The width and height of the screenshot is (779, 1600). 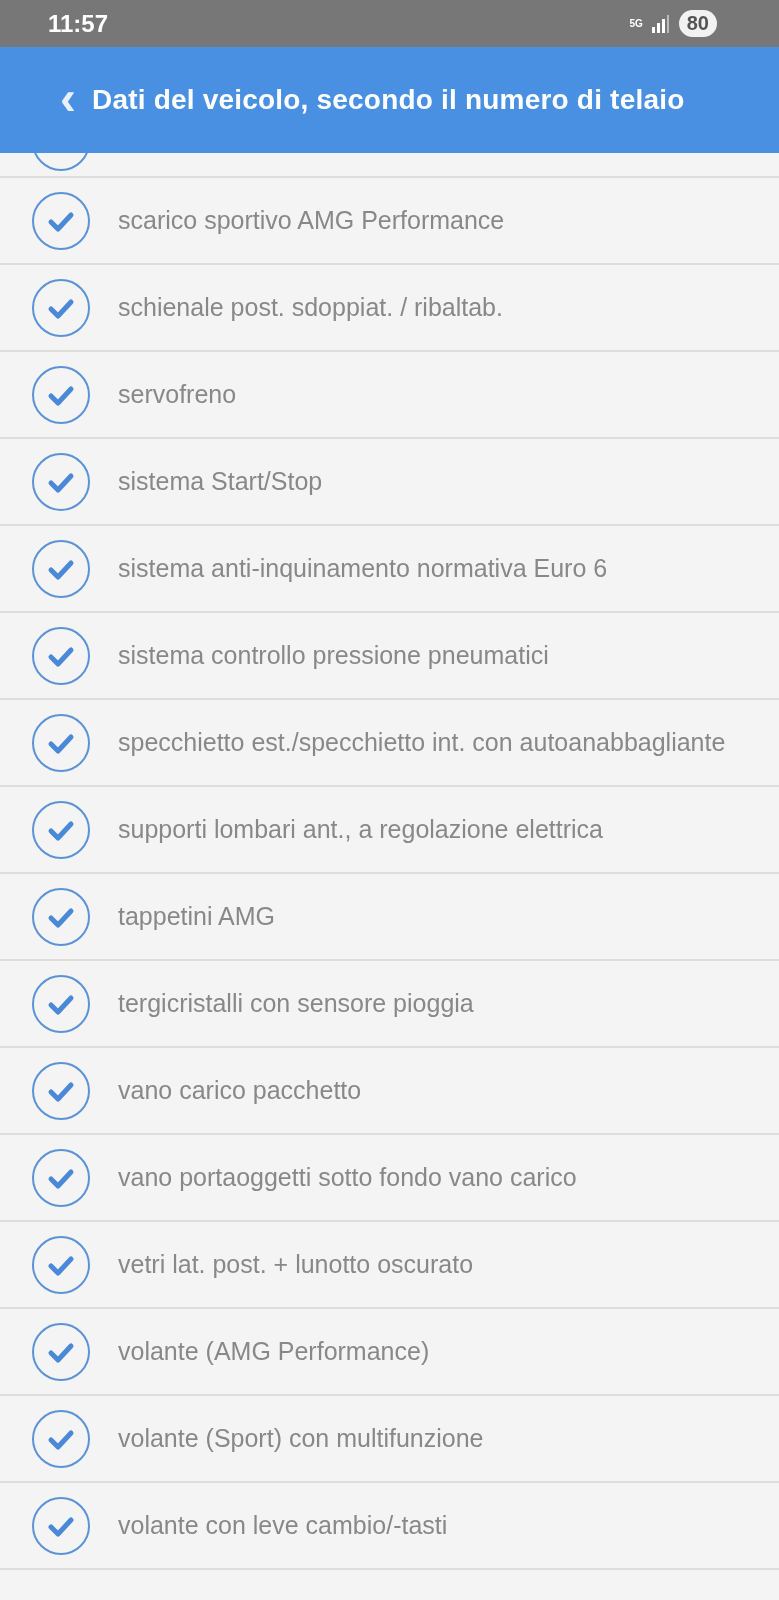 What do you see at coordinates (274, 1351) in the screenshot?
I see `option-label: volante (AMG Performance)` at bounding box center [274, 1351].